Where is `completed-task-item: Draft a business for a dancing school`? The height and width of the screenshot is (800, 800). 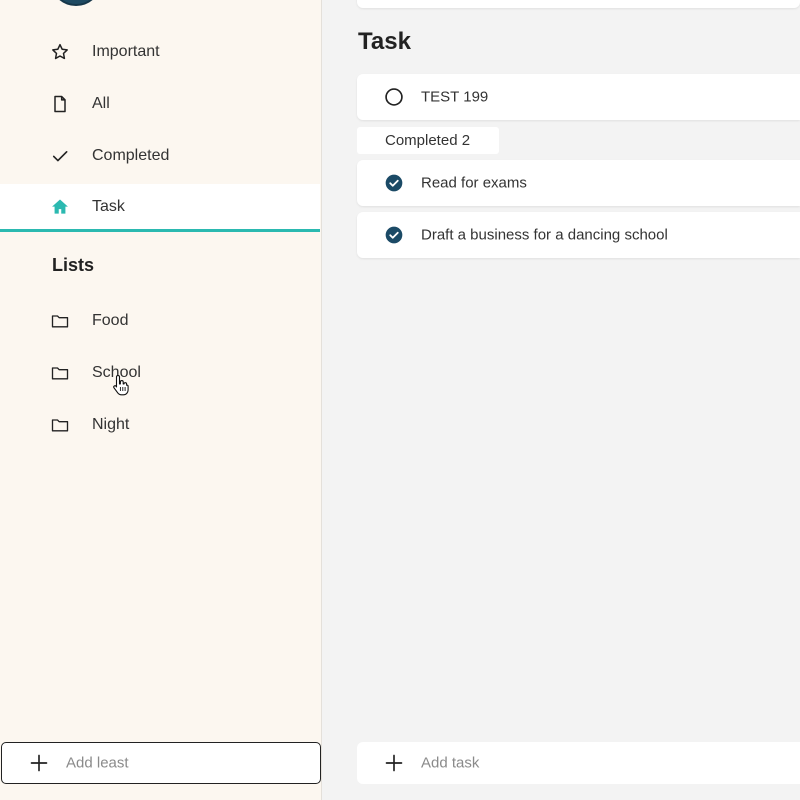
completed-task-item: Draft a business for a dancing school is located at coordinates (578, 235).